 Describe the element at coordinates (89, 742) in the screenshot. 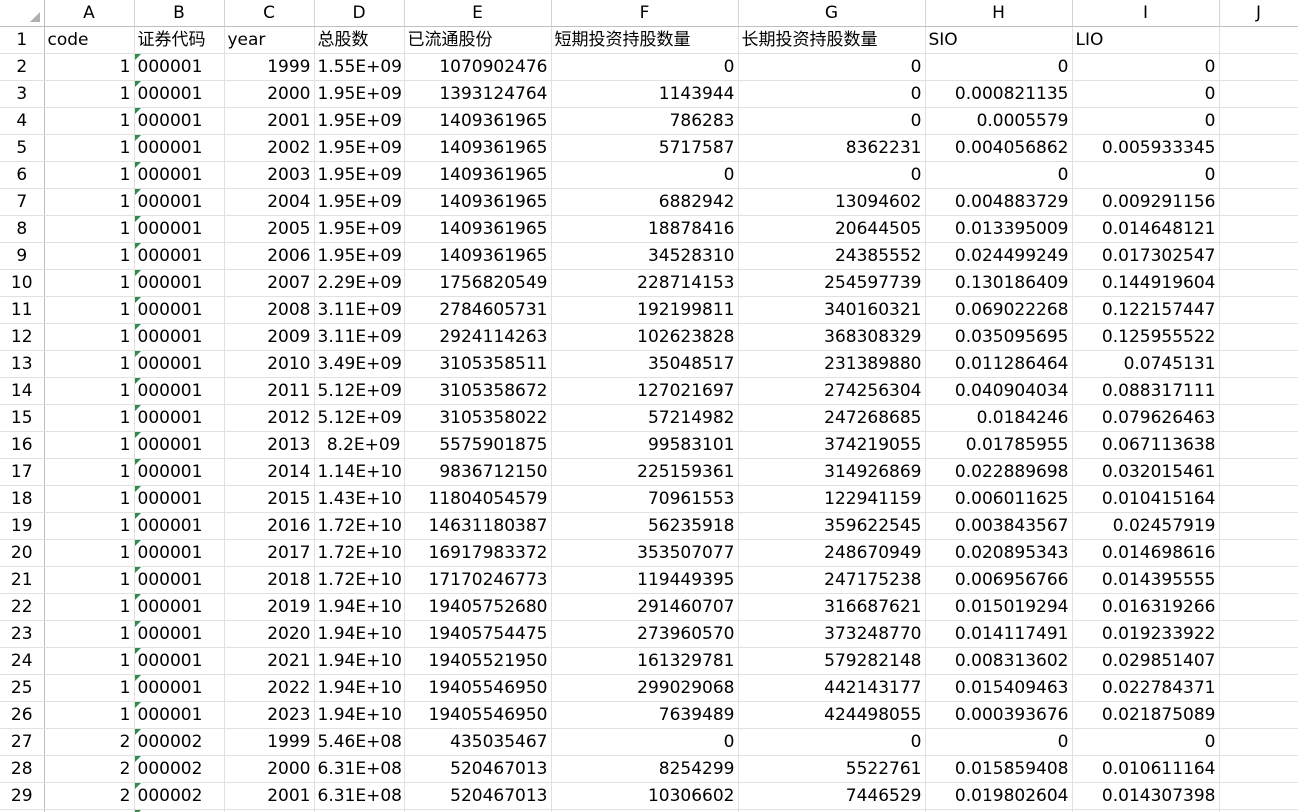

I see `cell: 2` at that location.